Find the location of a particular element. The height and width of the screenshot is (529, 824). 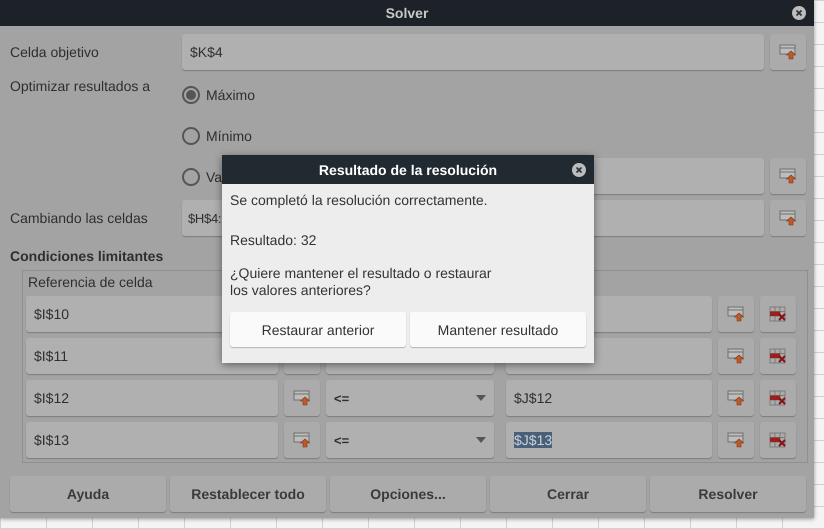

input-field: $I$13 is located at coordinates (152, 440).